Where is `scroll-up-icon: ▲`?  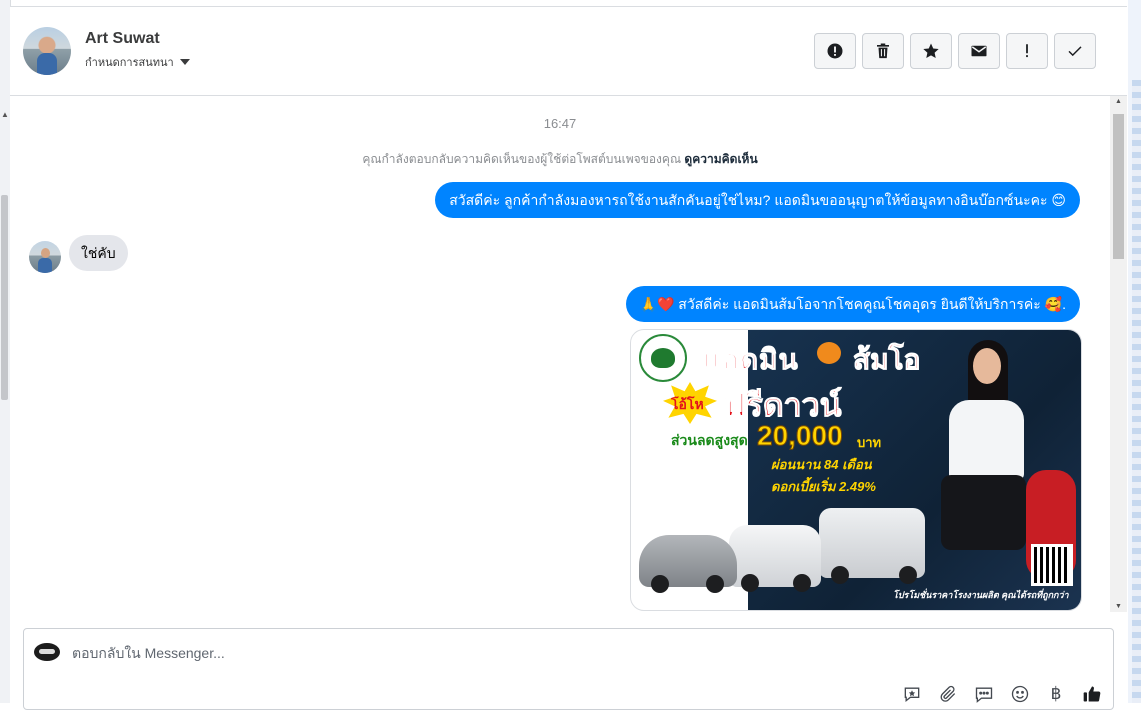
scroll-up-icon: ▲ is located at coordinates (1118, 101).